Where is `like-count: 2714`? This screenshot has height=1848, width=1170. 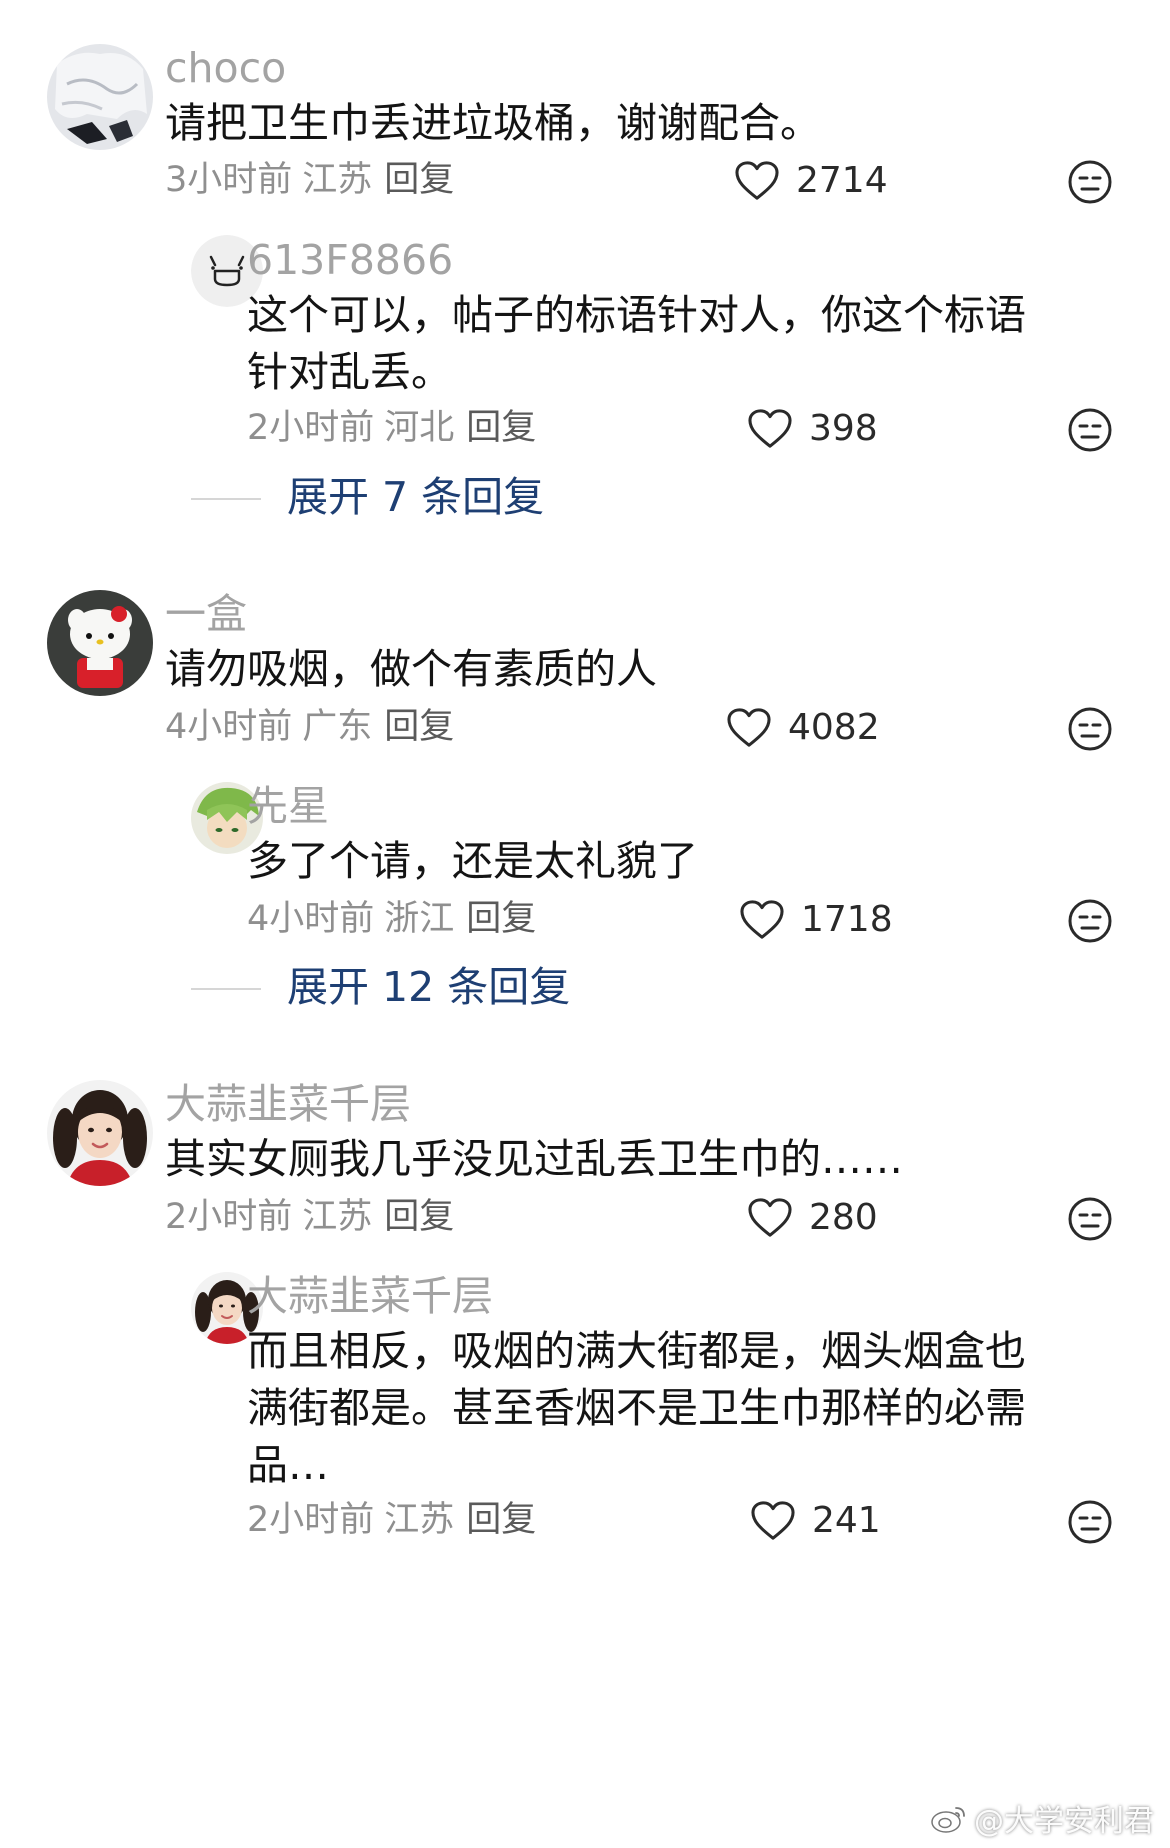
like-count: 2714 is located at coordinates (842, 180).